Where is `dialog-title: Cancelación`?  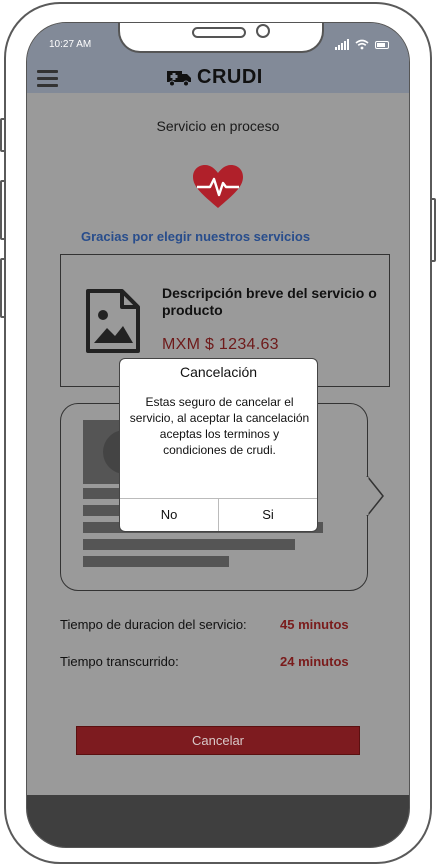
dialog-title: Cancelación is located at coordinates (218, 372).